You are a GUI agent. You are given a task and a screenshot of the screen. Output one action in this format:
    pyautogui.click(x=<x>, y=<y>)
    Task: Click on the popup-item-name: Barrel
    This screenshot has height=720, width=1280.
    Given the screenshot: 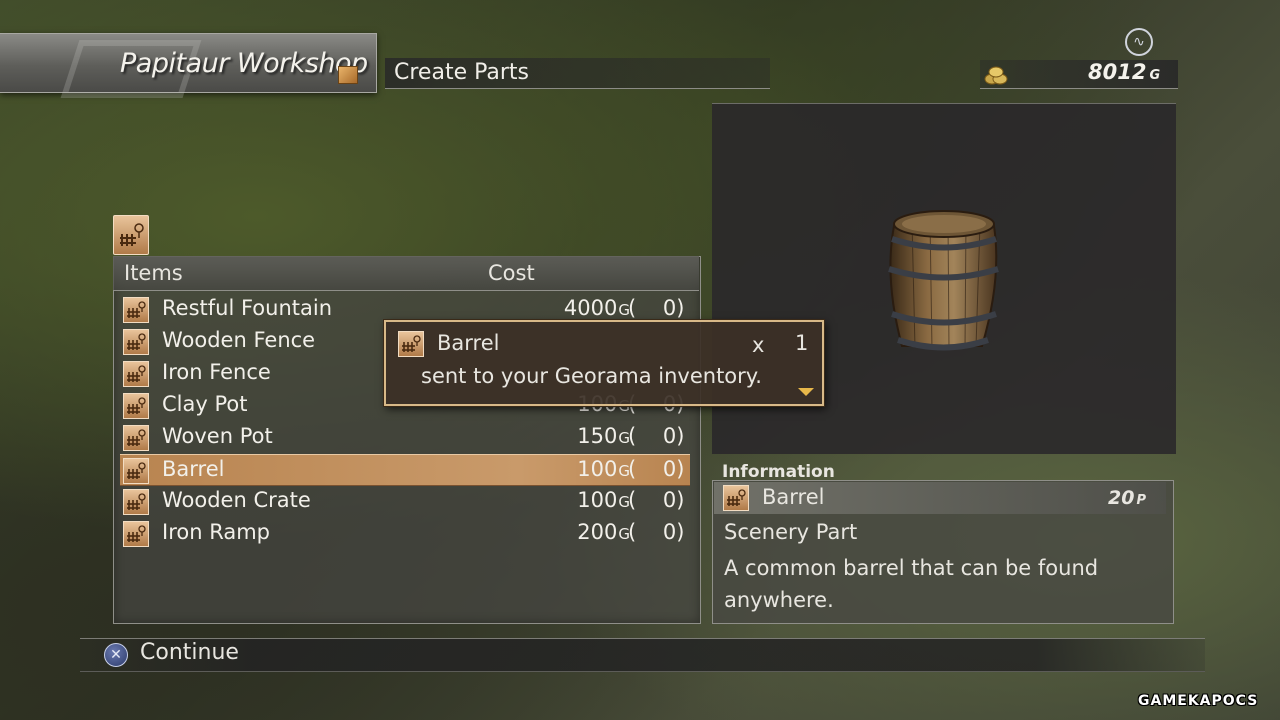 What is the action you would take?
    pyautogui.click(x=468, y=343)
    